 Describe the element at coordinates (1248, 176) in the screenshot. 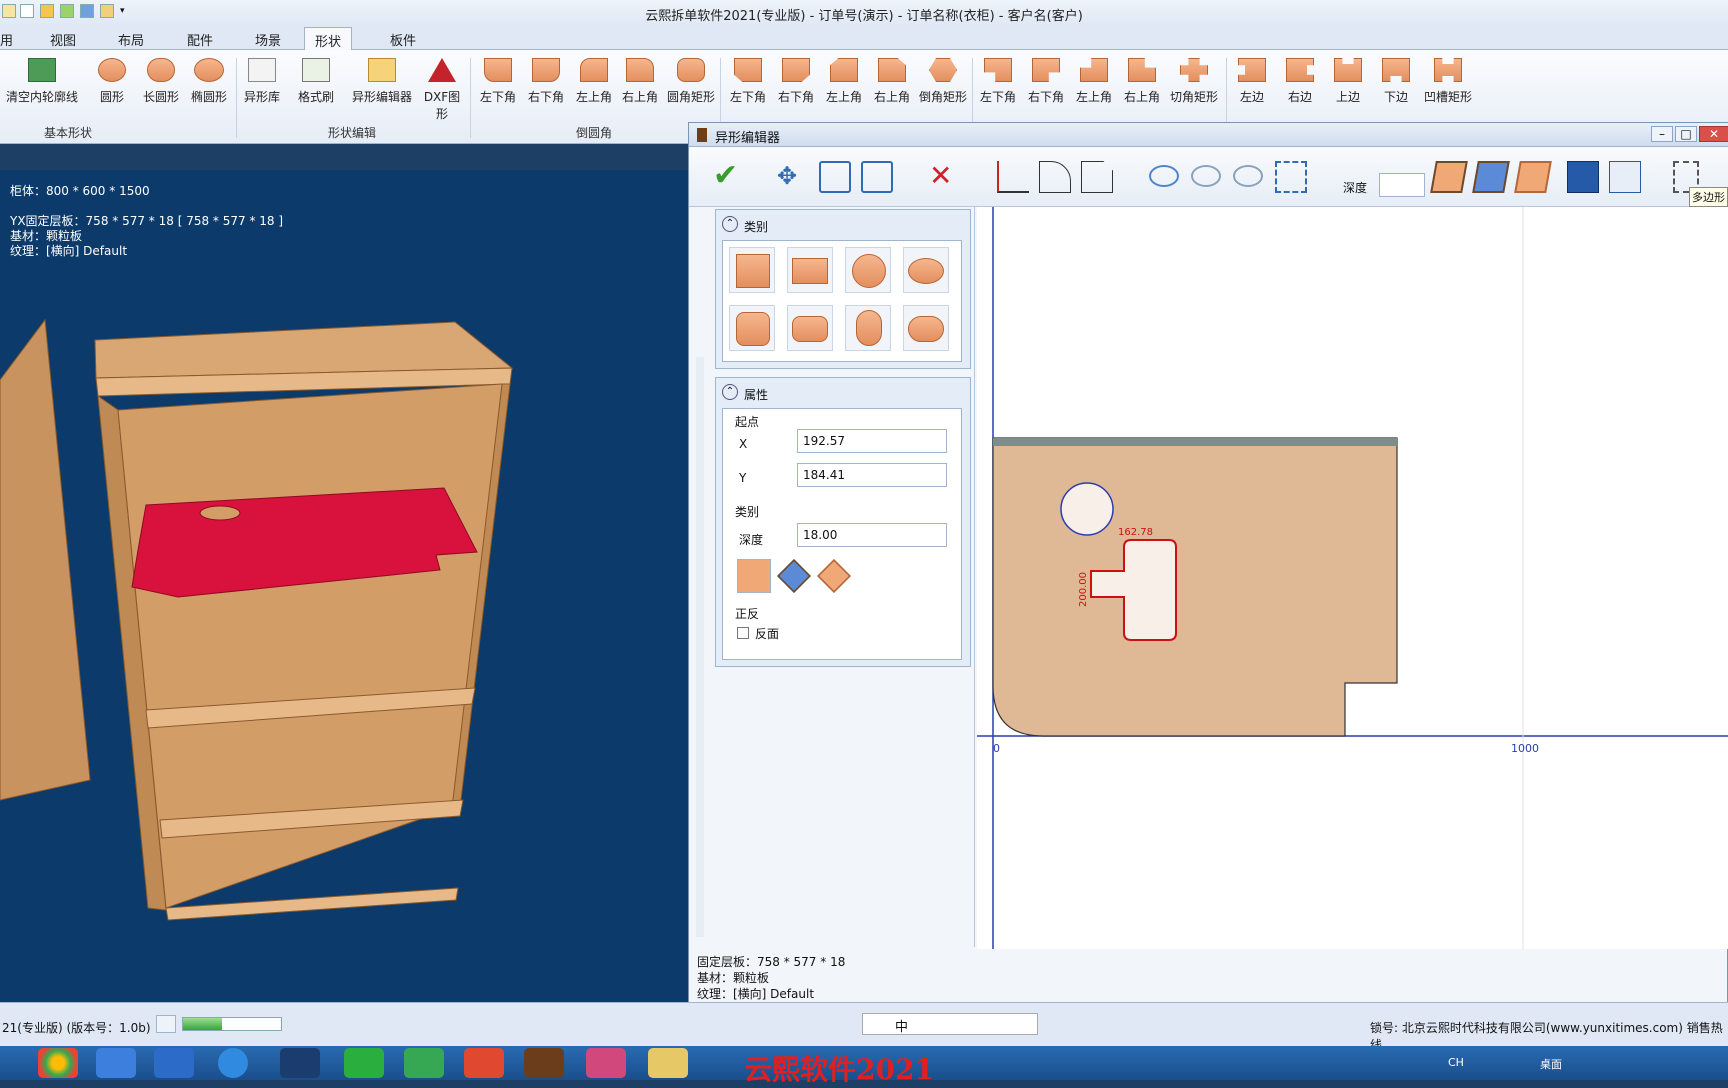

I see `intersect-icon` at that location.